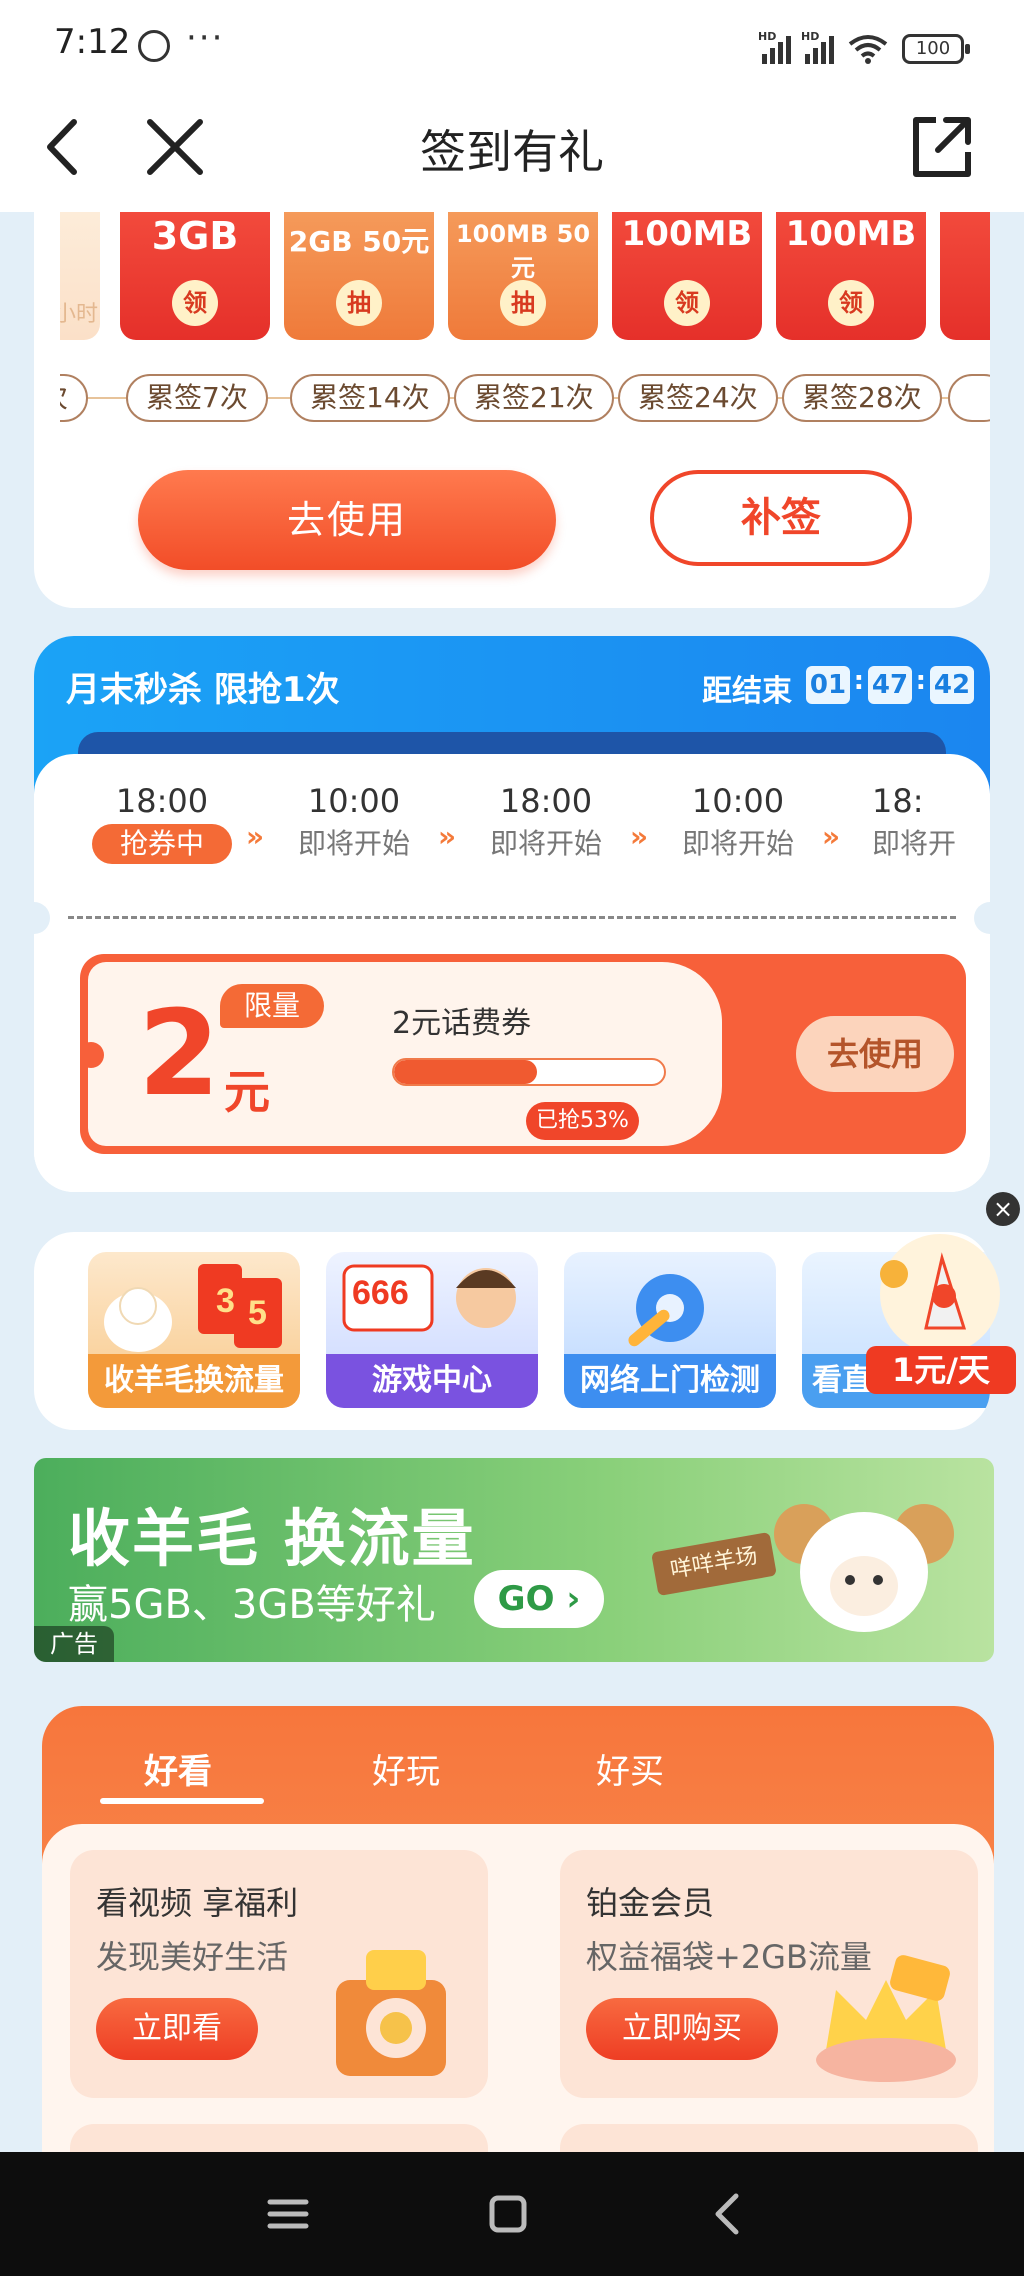  What do you see at coordinates (666, 1310) in the screenshot?
I see `wrench-gear-icon` at bounding box center [666, 1310].